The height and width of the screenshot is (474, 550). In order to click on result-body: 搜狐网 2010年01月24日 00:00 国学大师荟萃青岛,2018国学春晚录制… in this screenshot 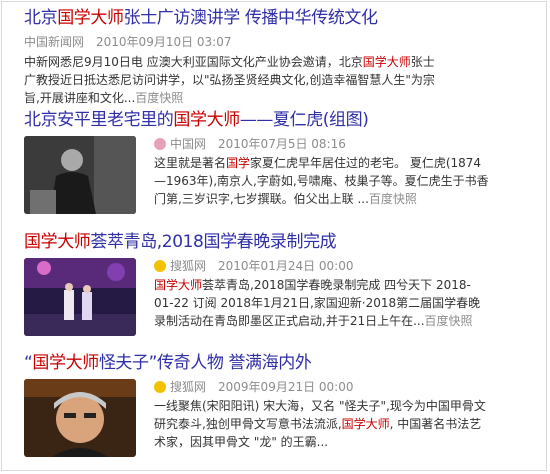, I will do `click(322, 294)`.